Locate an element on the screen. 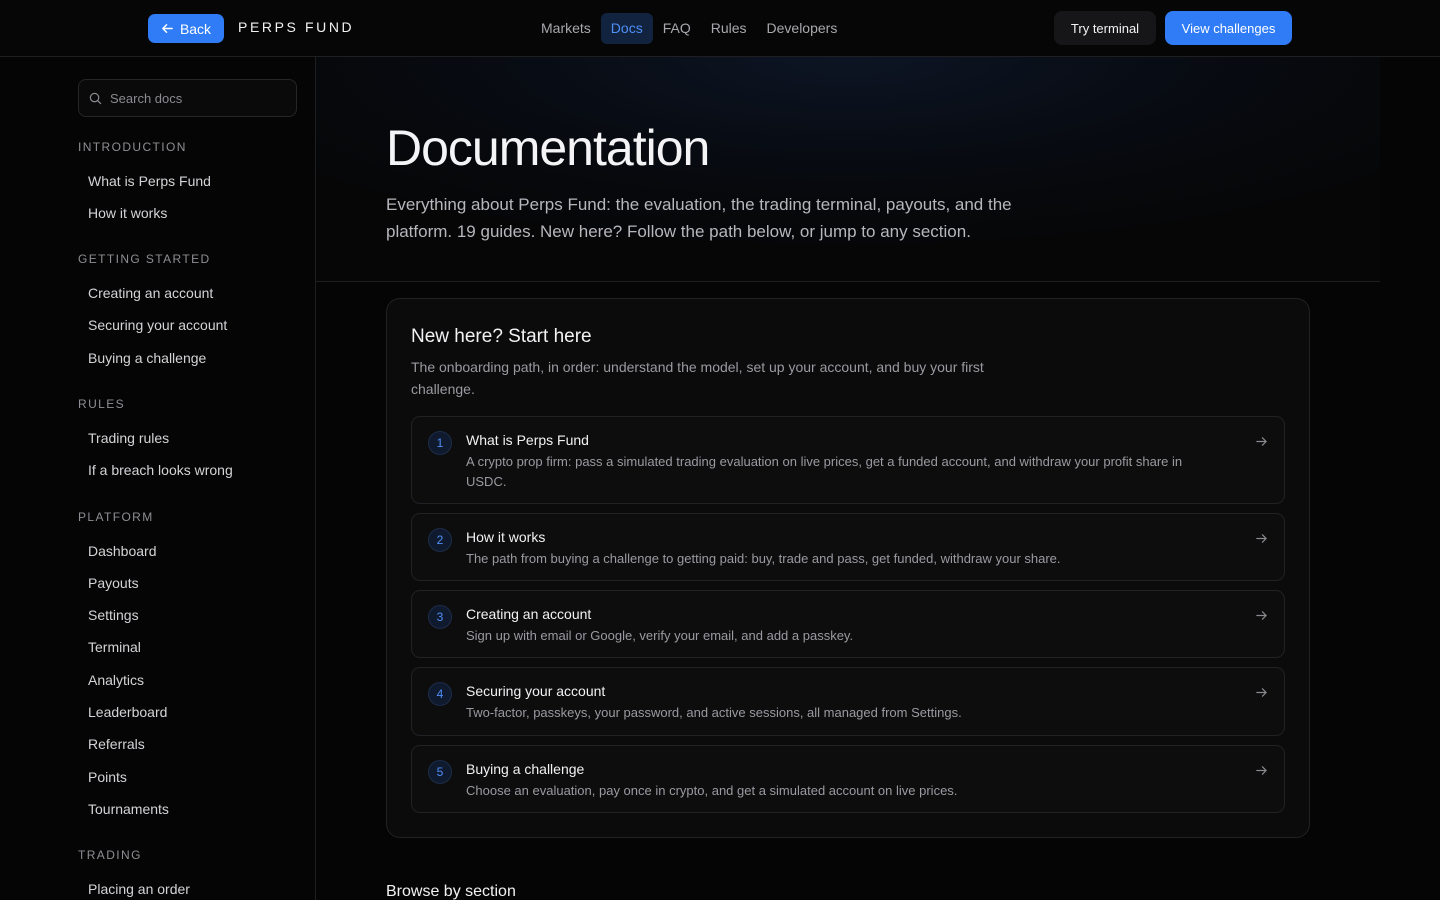 The image size is (1440, 900). sidebar-item-points: Points is located at coordinates (187, 777).